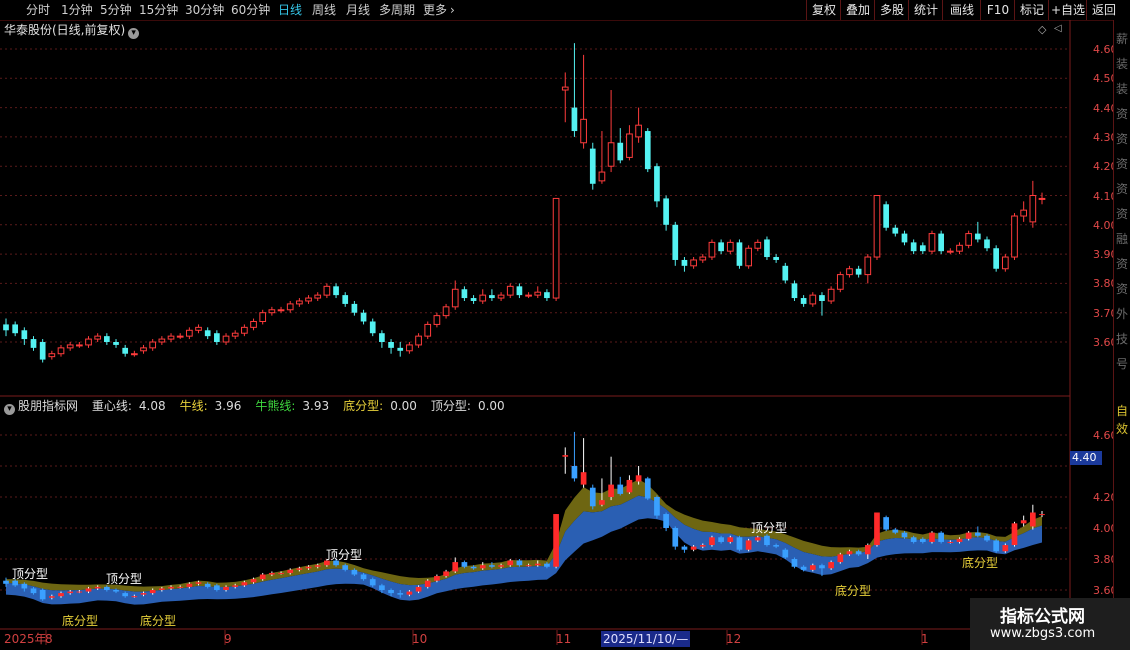 This screenshot has height=650, width=1130. Describe the element at coordinates (1122, 38) in the screenshot. I see `sidebar-tab: 薪` at that location.